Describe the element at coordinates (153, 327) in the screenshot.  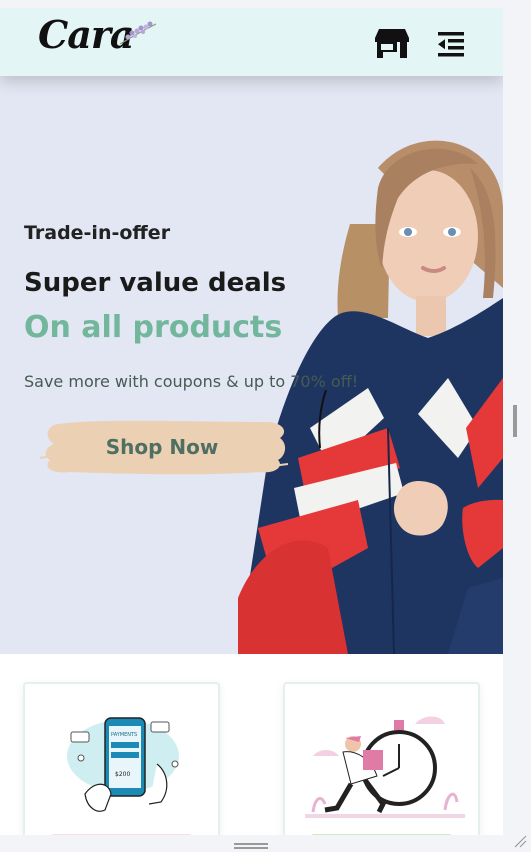
I see `hero-highlight: On all products` at that location.